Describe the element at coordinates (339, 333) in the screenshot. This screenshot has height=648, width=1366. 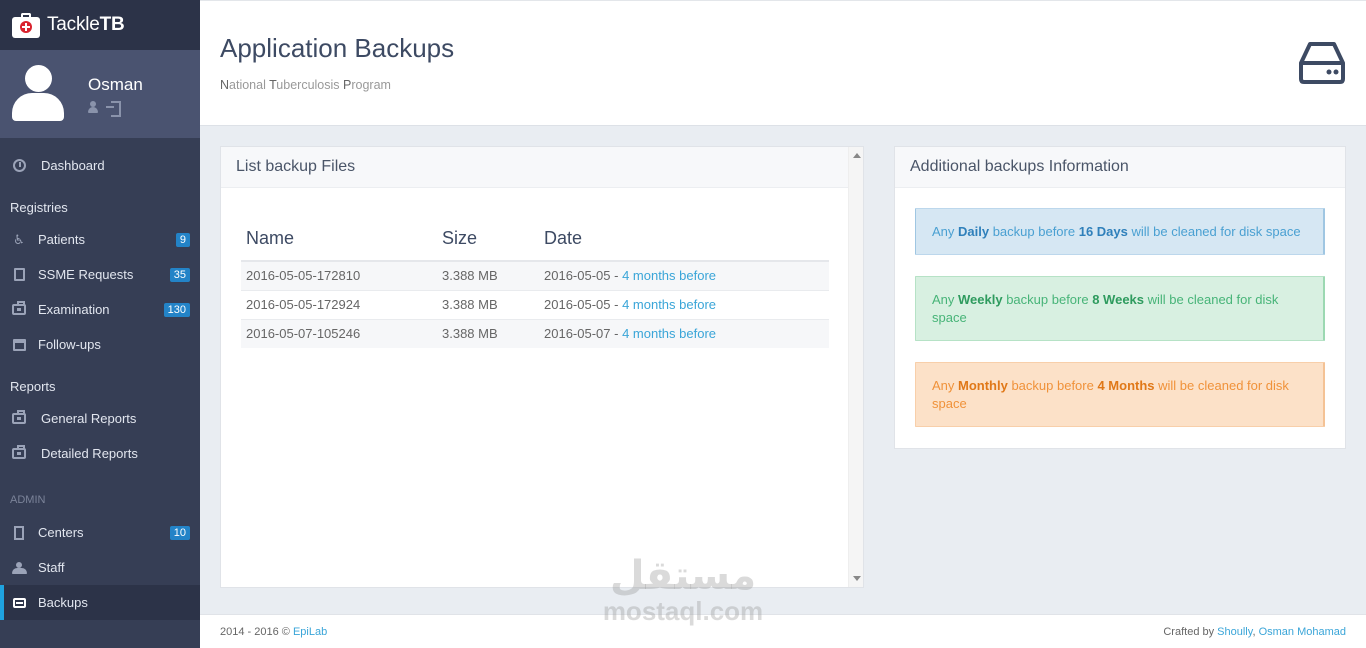
I see `backup-name: 2016-05-07-105246` at that location.